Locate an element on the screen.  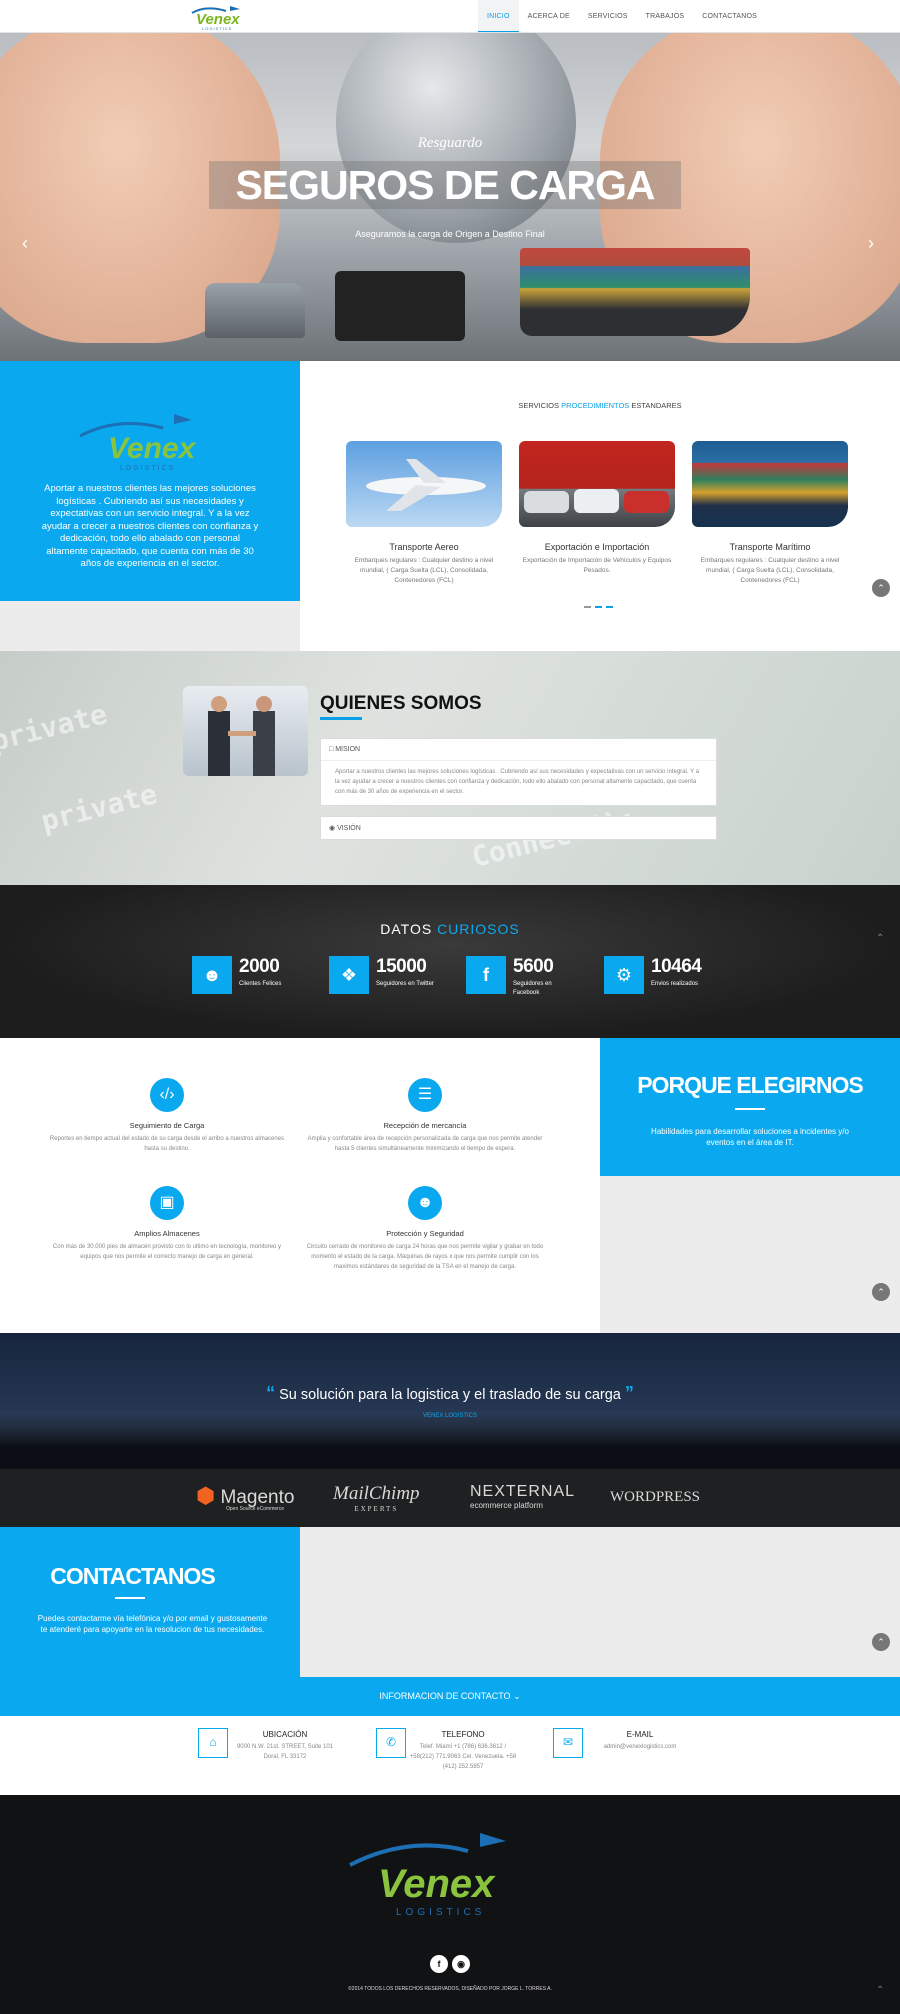
instagram-icon: ◉ is located at coordinates (461, 1964).